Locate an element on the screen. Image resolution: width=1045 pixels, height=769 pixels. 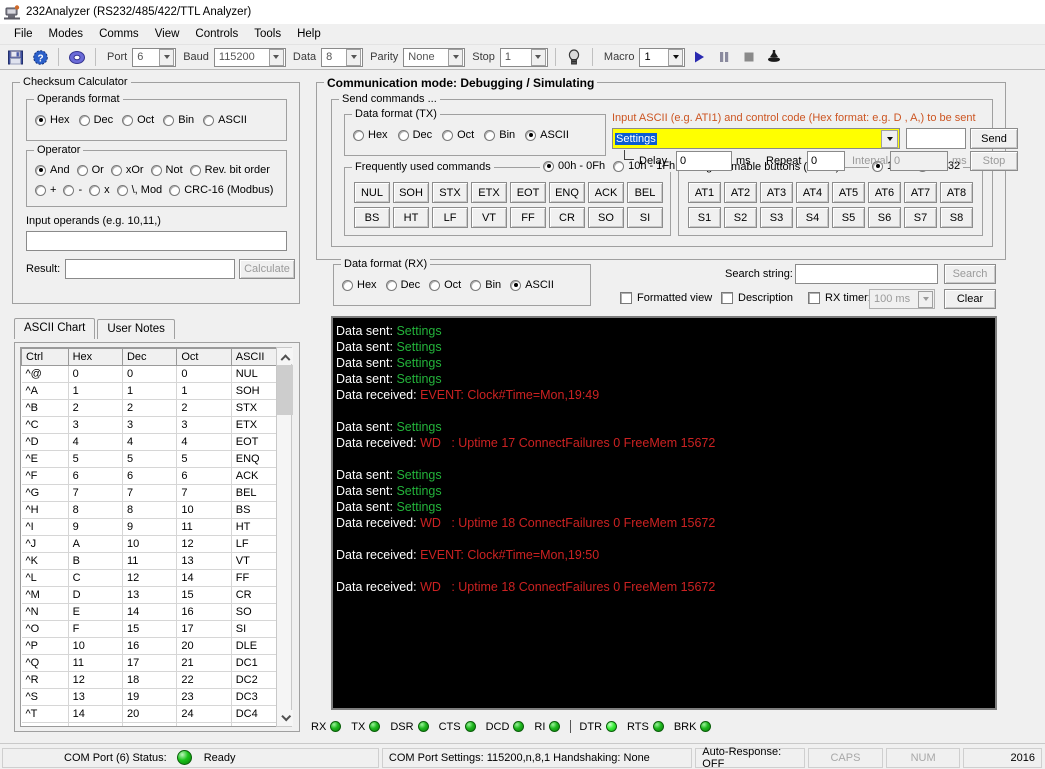
rx-format-bin-radio: Bin is located at coordinates (485, 285).